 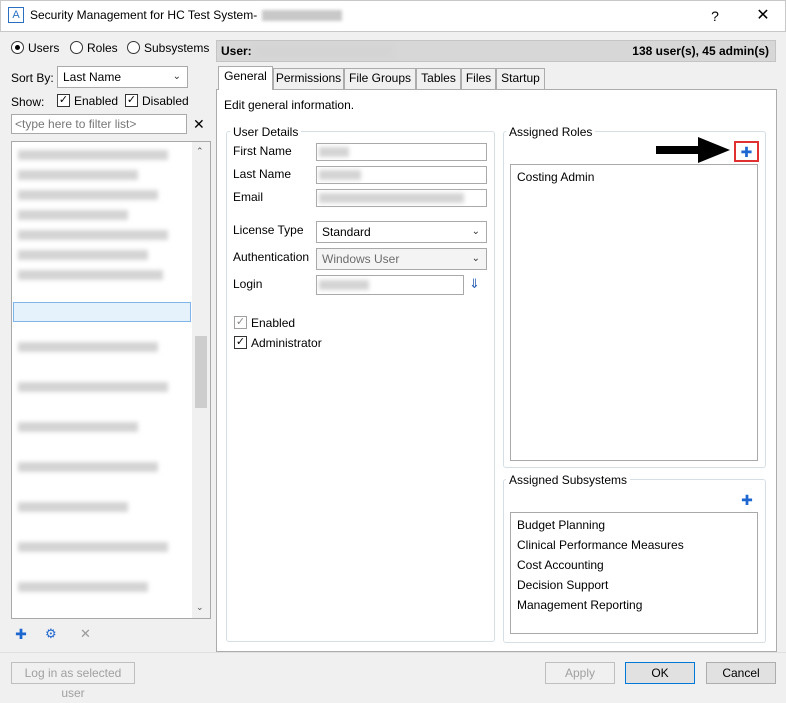 What do you see at coordinates (262, 174) in the screenshot?
I see `last-name-label: Last Name` at bounding box center [262, 174].